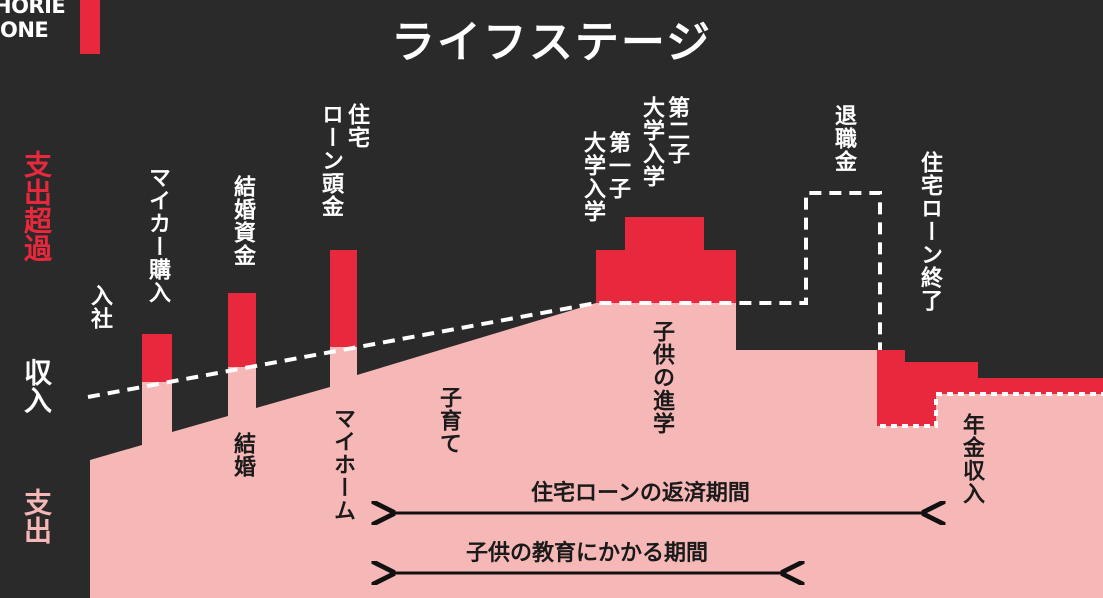  What do you see at coordinates (157, 235) in the screenshot?
I see `label-car-purchase: マイカー購入` at bounding box center [157, 235].